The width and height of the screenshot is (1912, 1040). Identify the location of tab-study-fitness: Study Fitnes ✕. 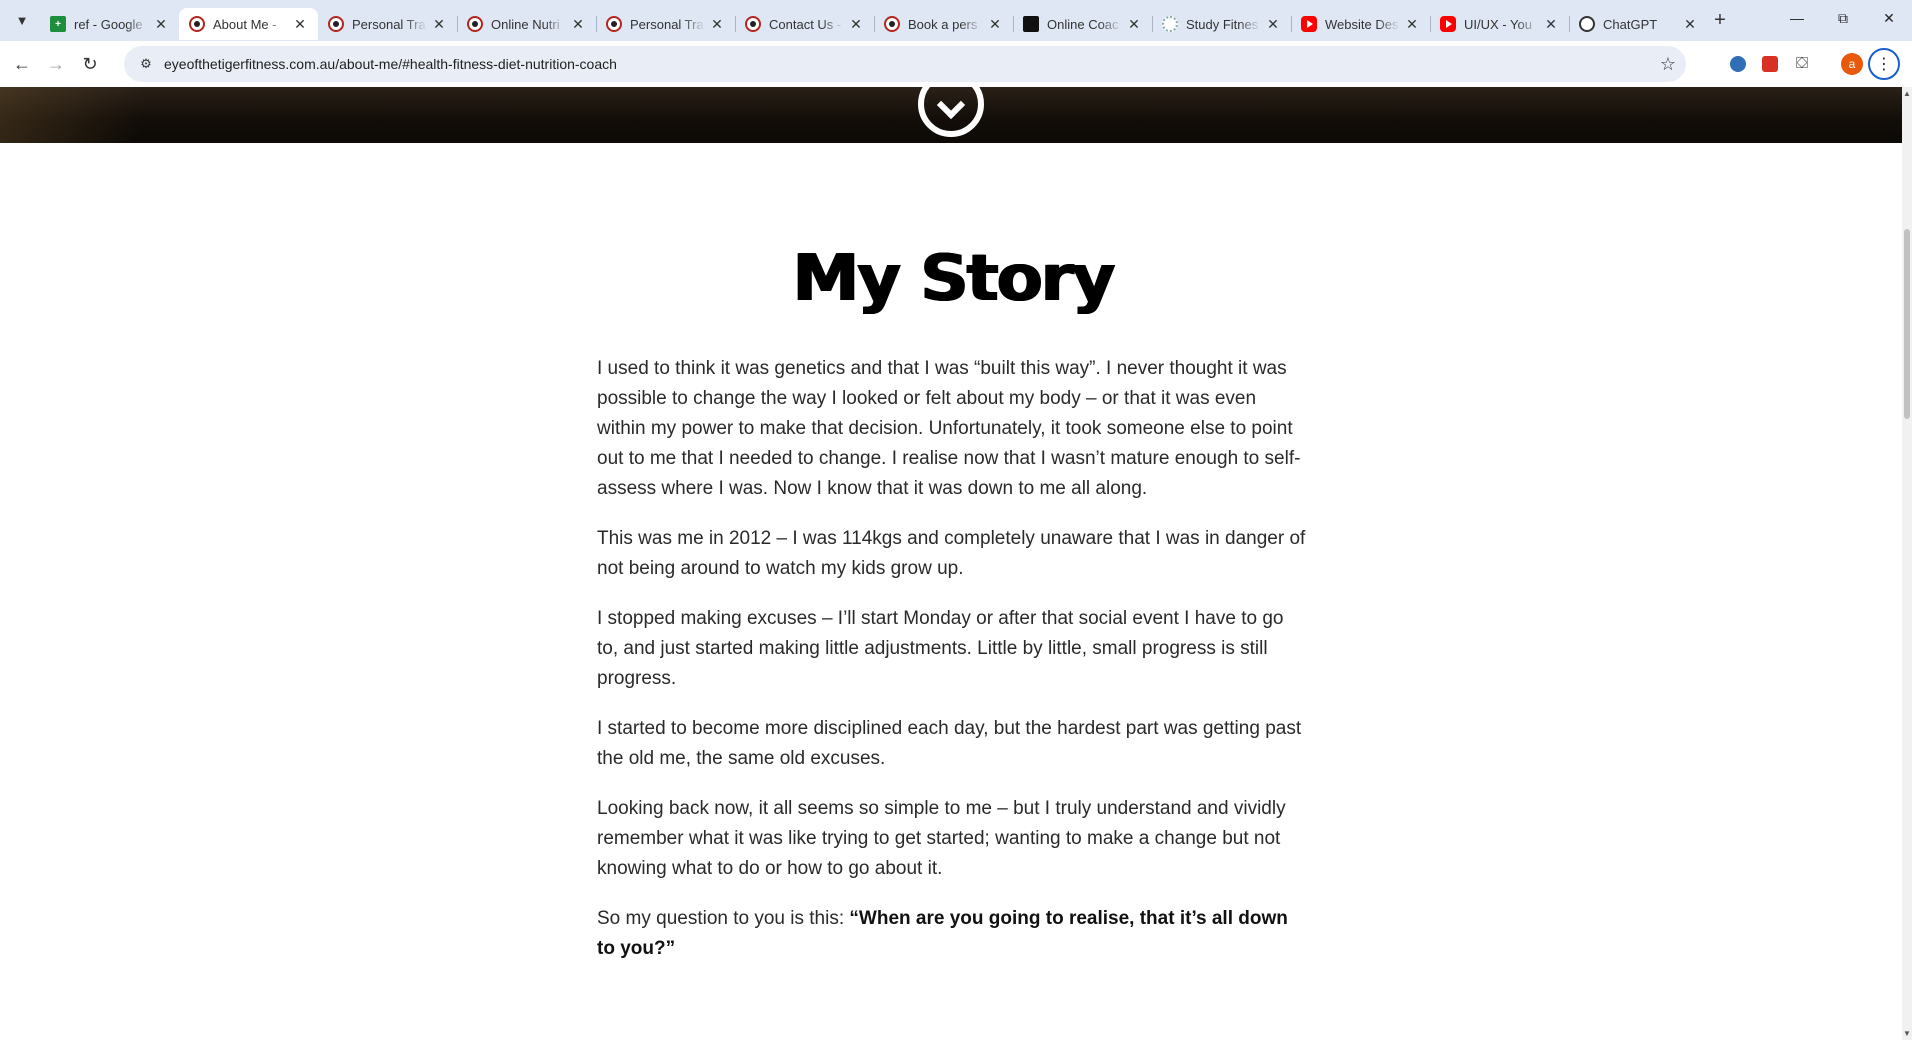
(1221, 24).